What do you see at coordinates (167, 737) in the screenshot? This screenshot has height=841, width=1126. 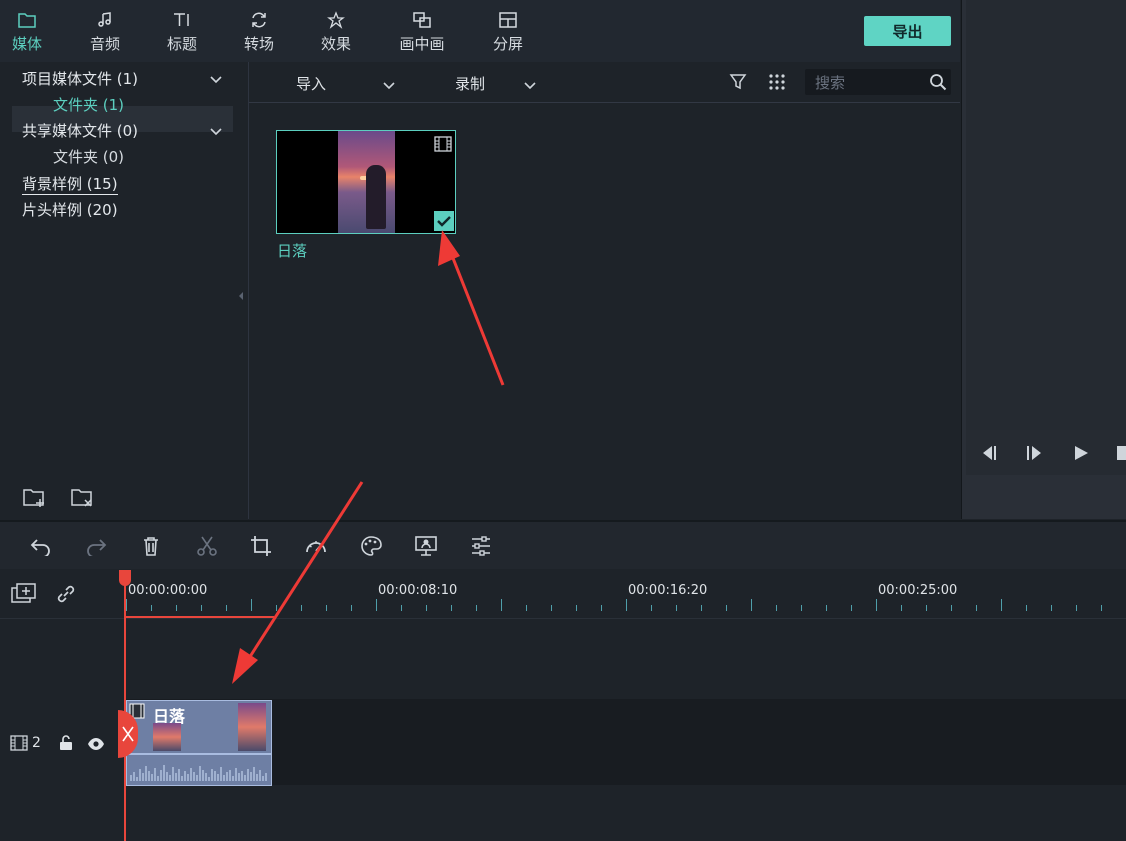 I see `clip-frame` at bounding box center [167, 737].